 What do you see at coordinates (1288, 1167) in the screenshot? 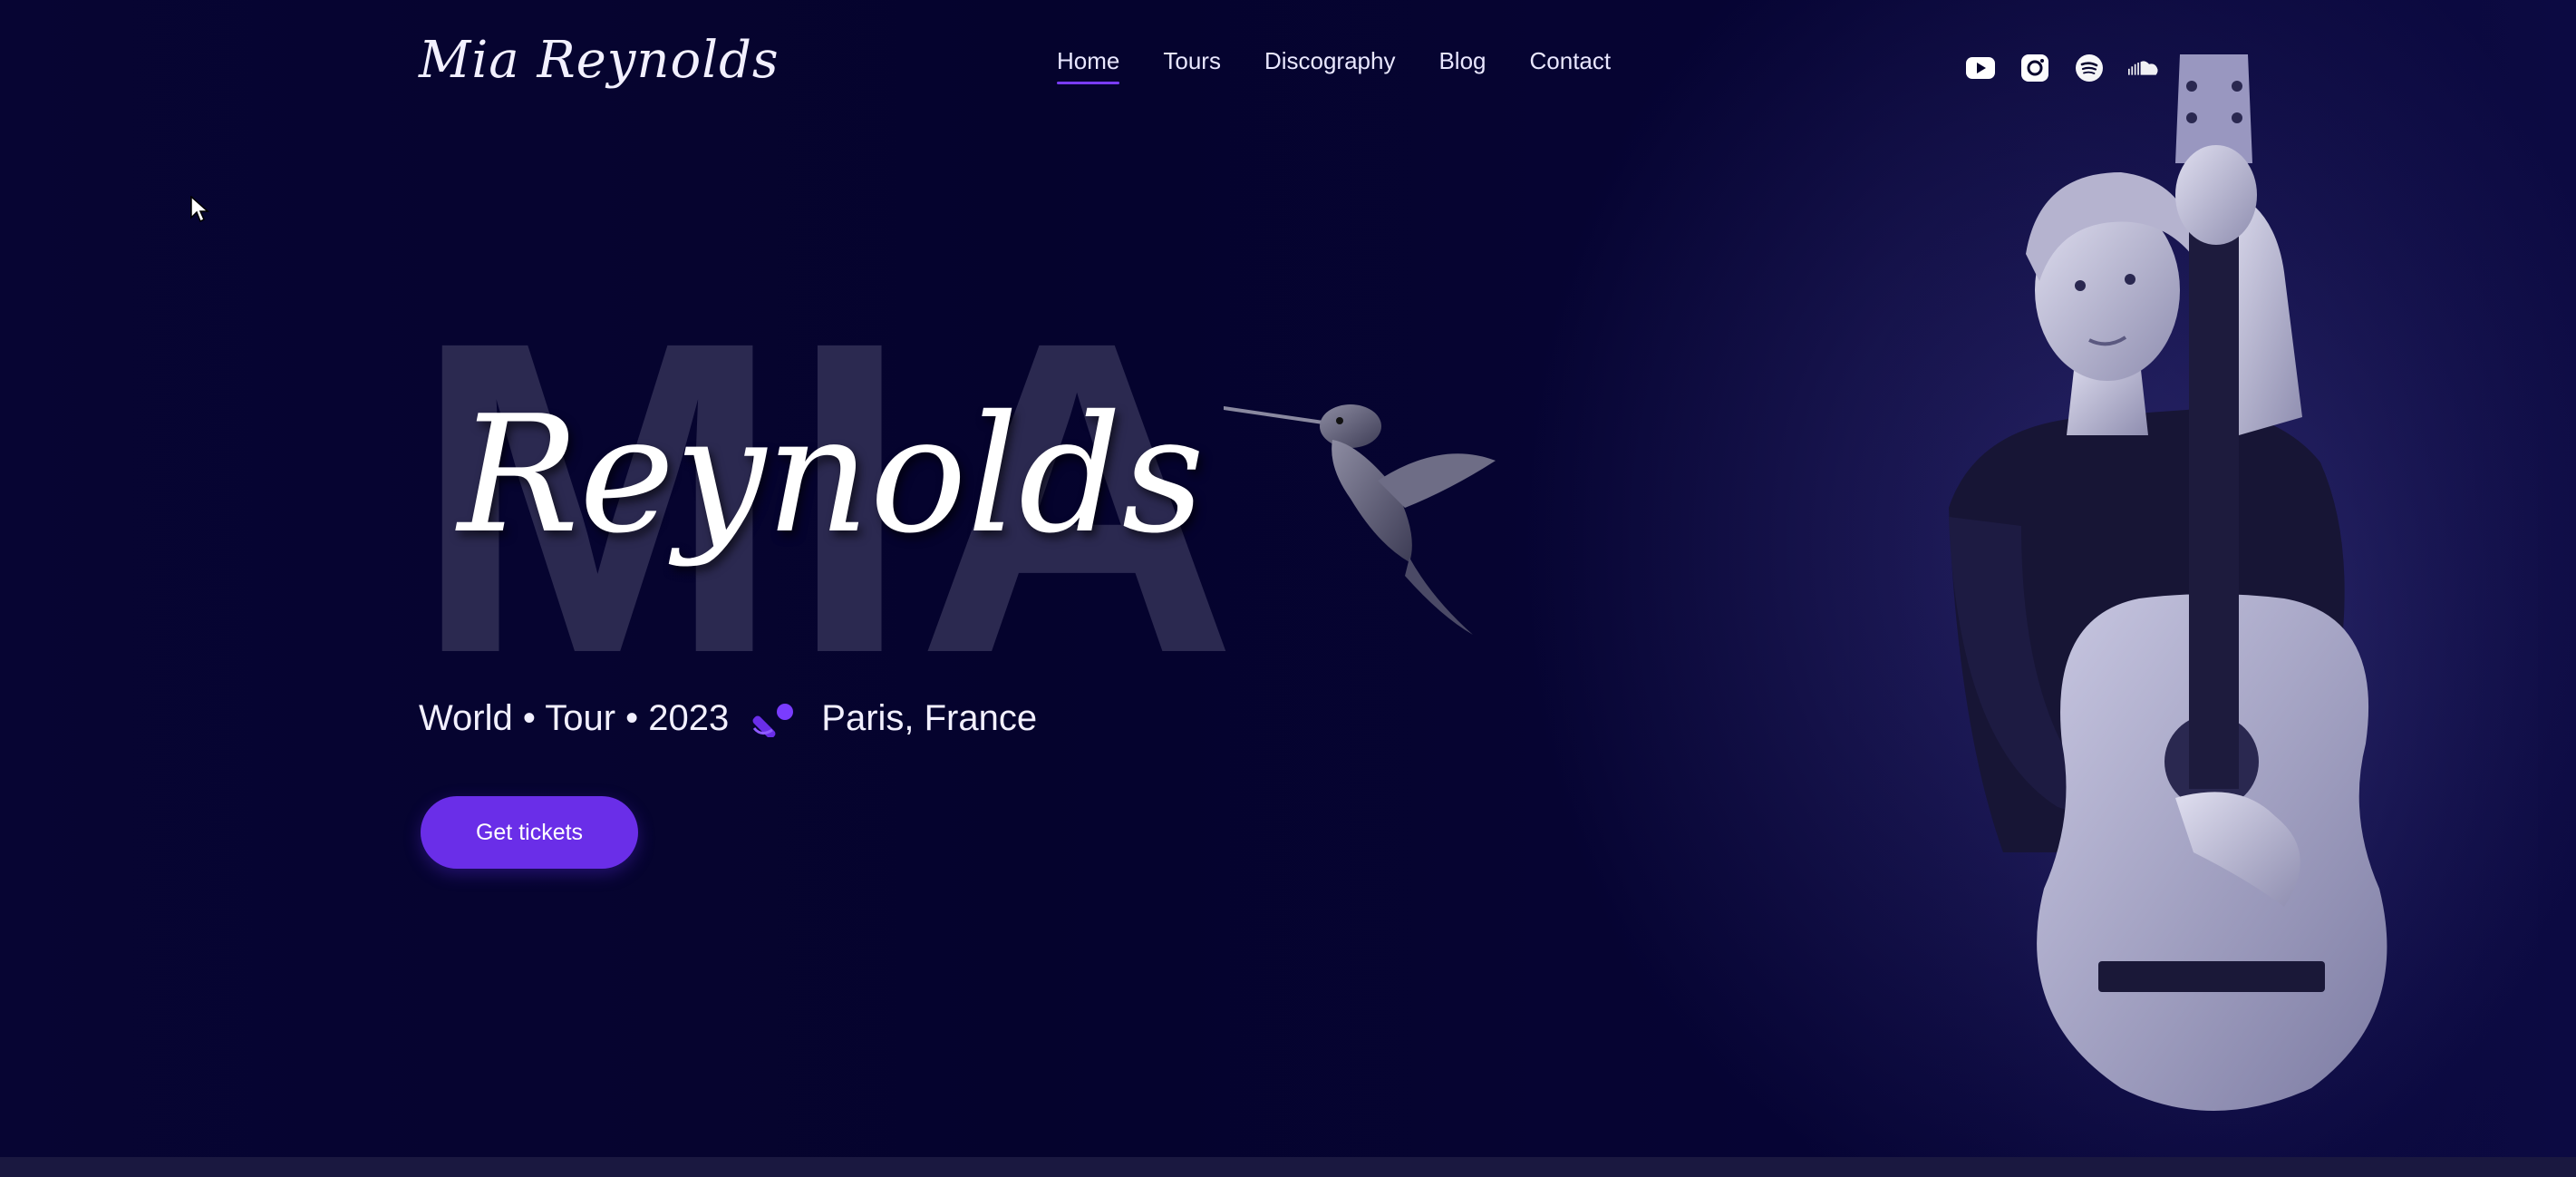
I see `bottom-edge` at bounding box center [1288, 1167].